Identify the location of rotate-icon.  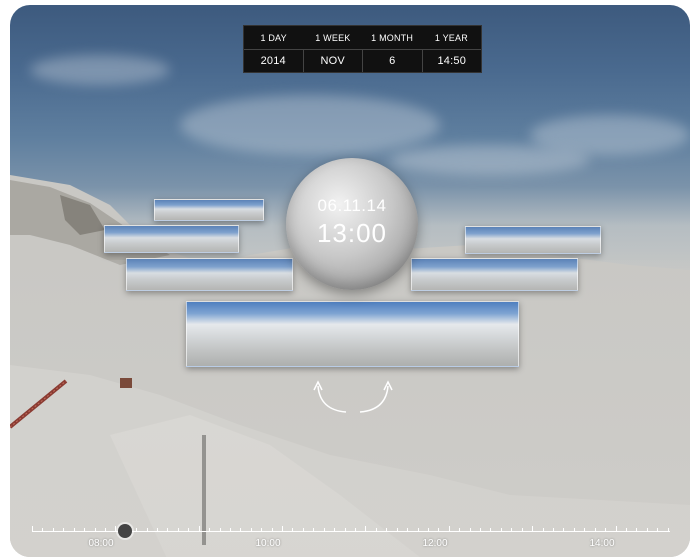
(353, 396).